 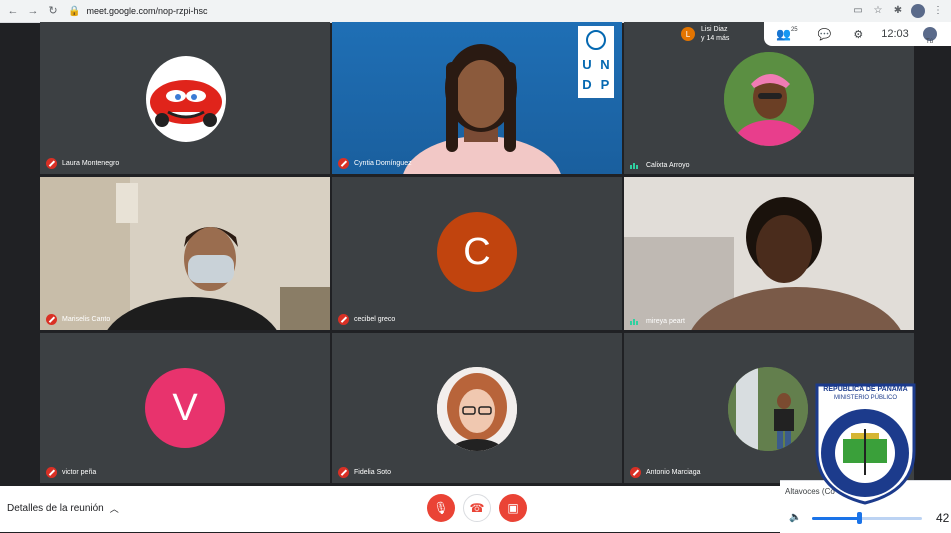 I want to click on participant-name: victor peña, so click(x=79, y=472).